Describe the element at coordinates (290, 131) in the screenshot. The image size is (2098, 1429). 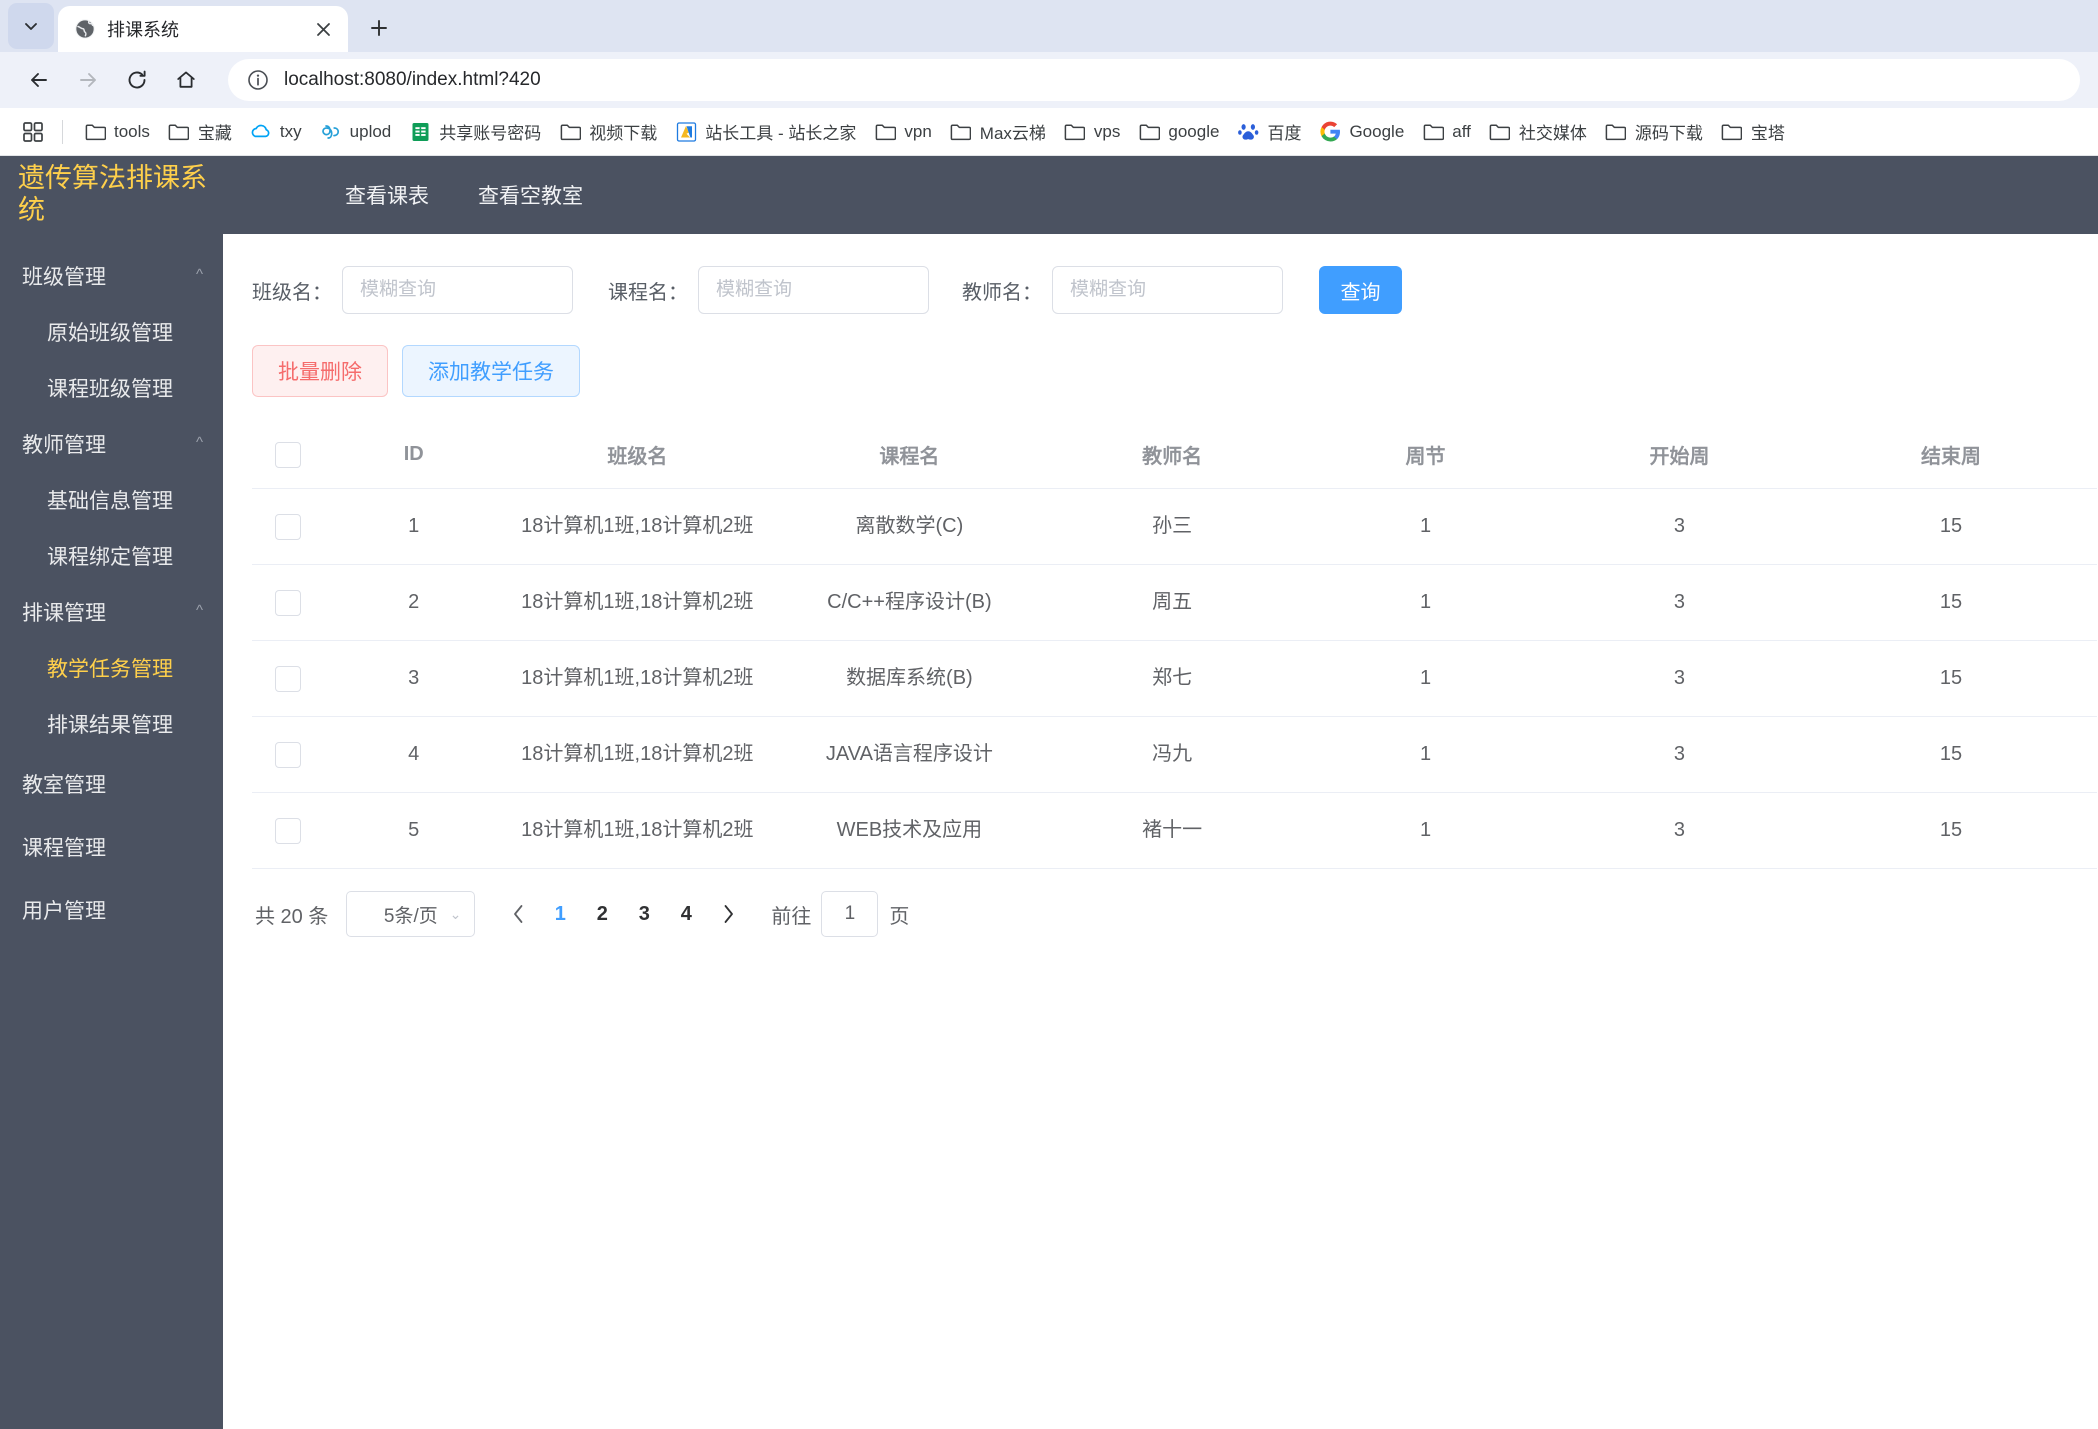
I see `bookmark-label: txy` at that location.